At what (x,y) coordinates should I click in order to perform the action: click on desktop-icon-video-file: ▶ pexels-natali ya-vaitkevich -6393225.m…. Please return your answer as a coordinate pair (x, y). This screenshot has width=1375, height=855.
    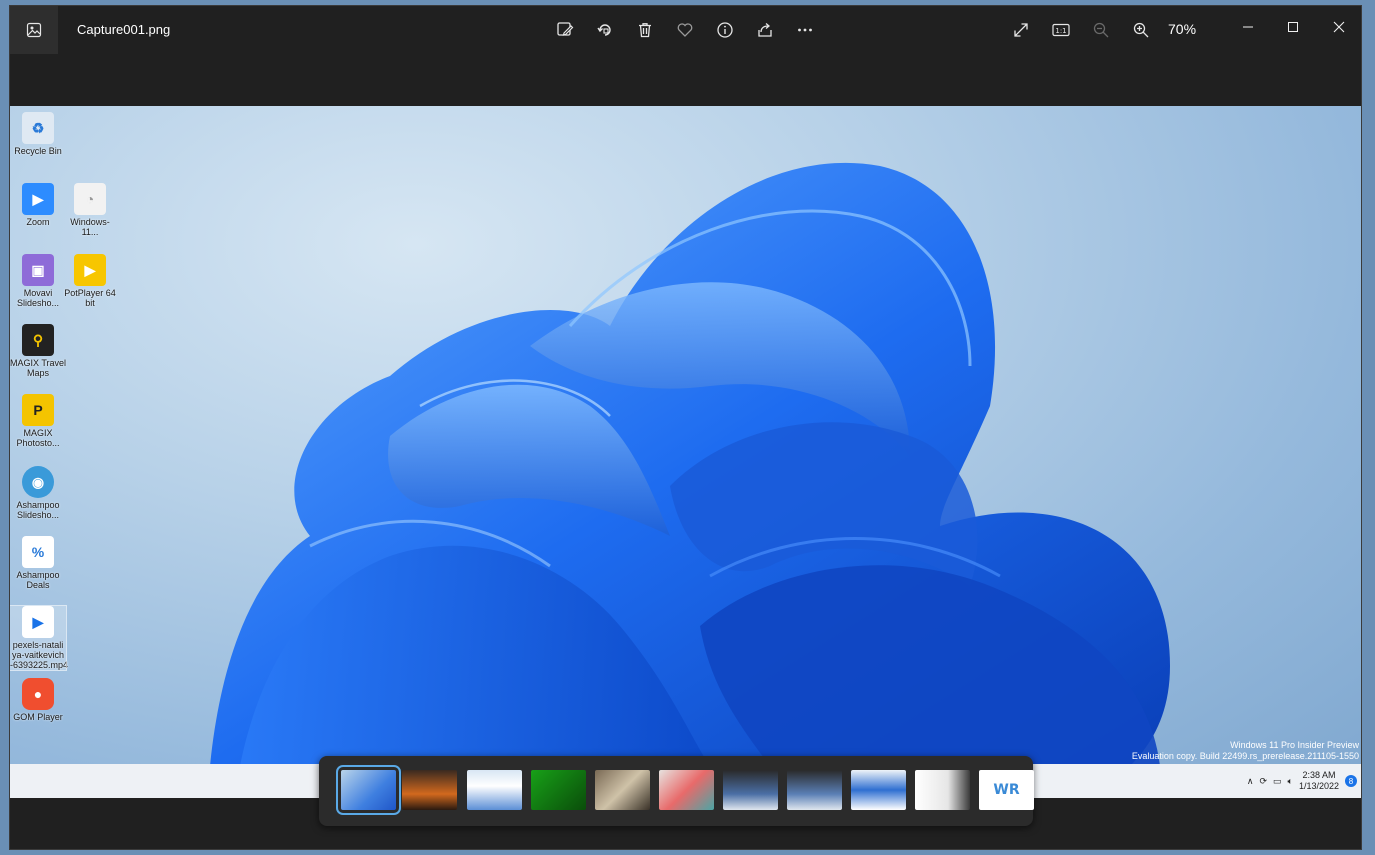
    Looking at the image, I should click on (39, 638).